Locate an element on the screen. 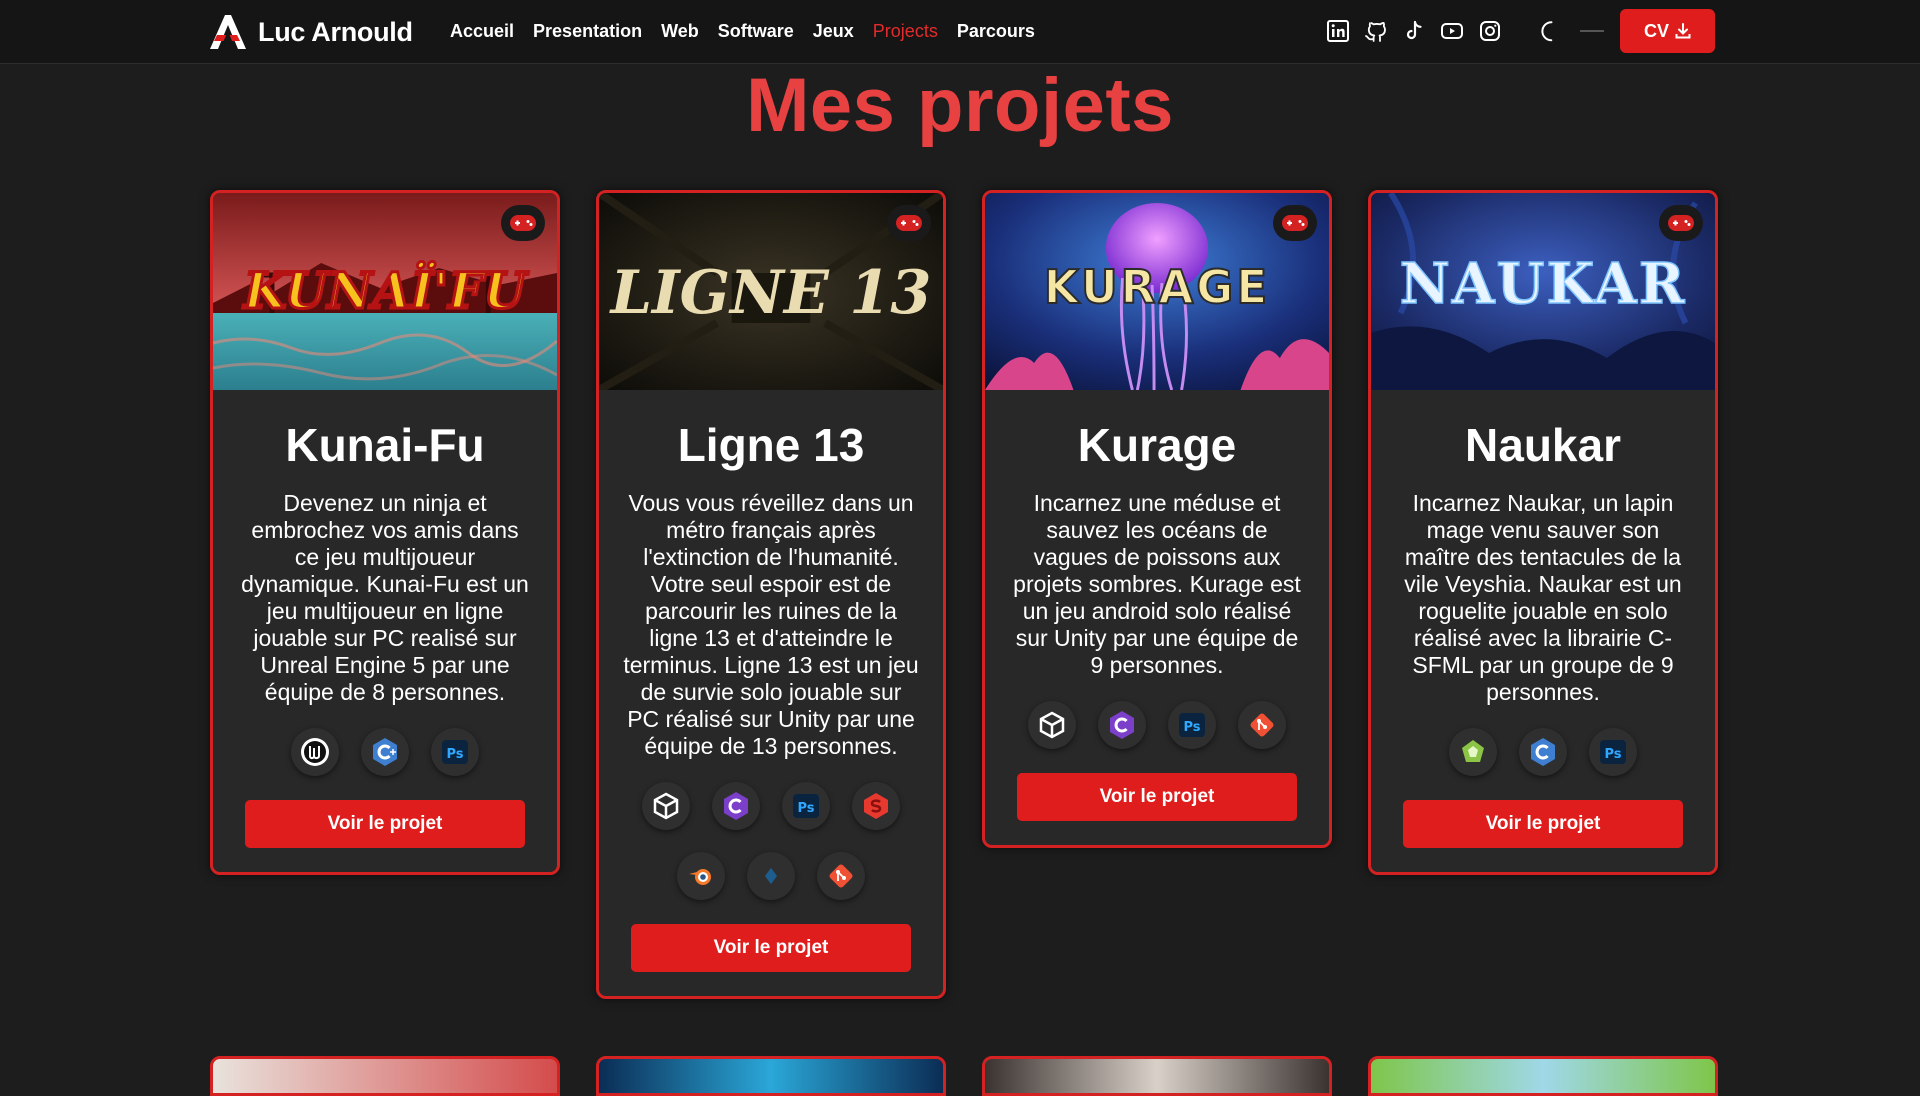 Image resolution: width=1920 pixels, height=1096 pixels. youtube-icon is located at coordinates (1452, 31).